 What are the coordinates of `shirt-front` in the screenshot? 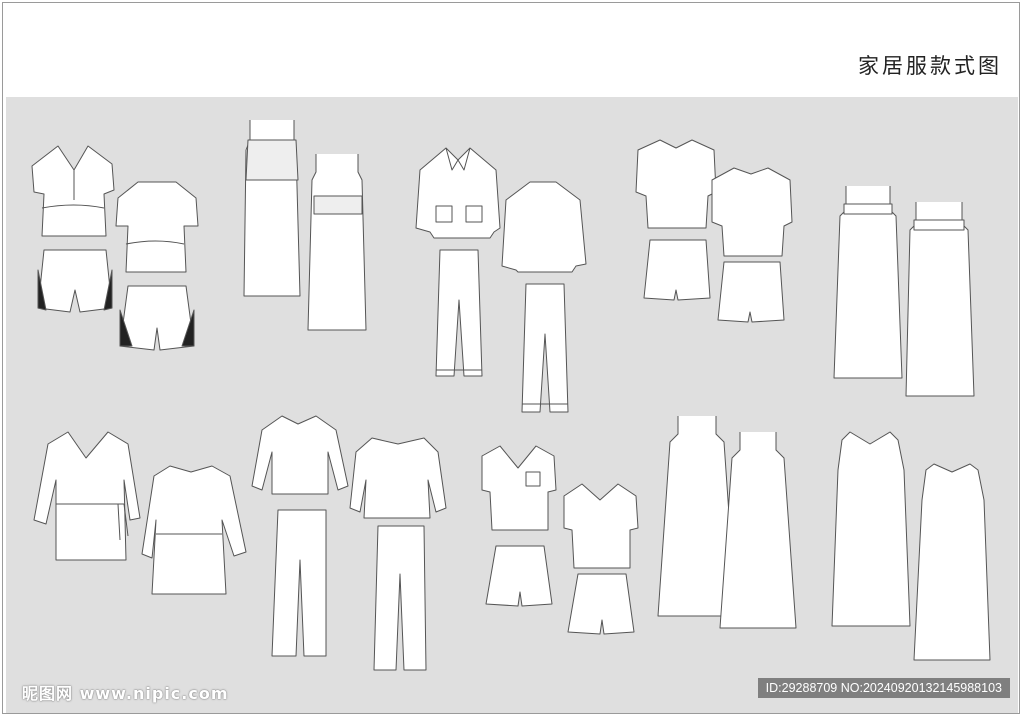 It's located at (458, 193).